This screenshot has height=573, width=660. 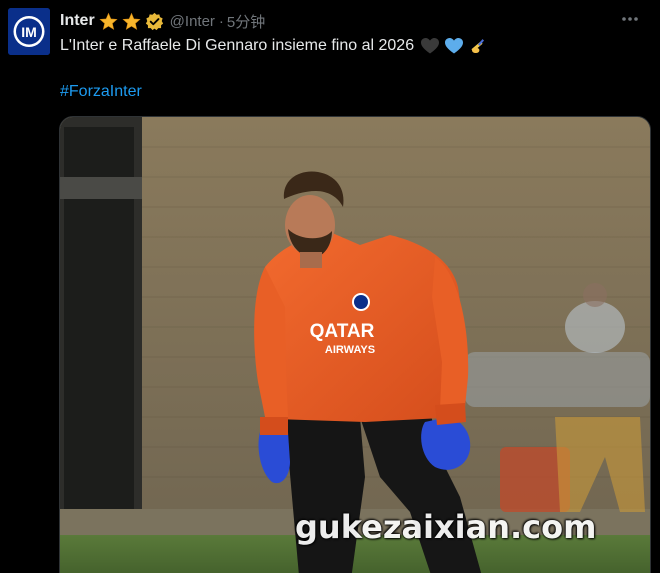 I want to click on jersey-sponsor-line2: AIRWAYS, so click(x=350, y=350).